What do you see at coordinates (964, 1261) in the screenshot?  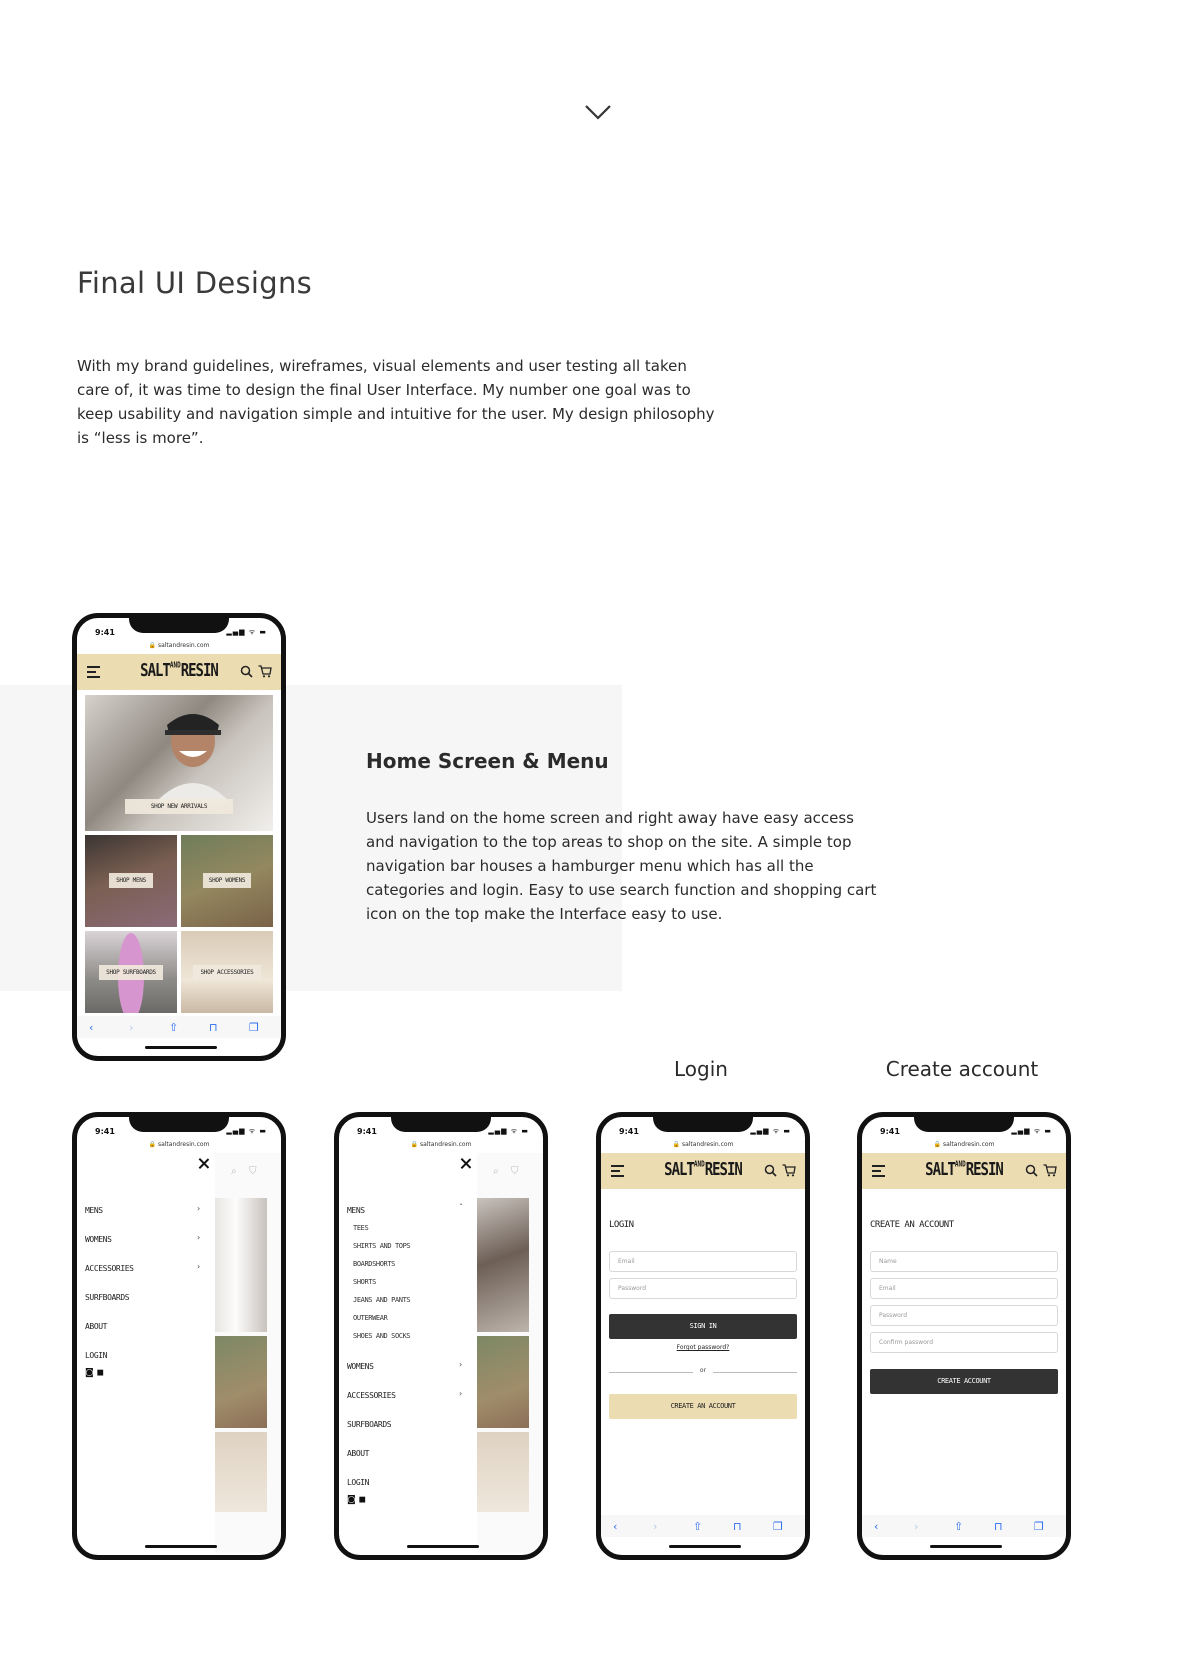 I see `name-field: Name` at bounding box center [964, 1261].